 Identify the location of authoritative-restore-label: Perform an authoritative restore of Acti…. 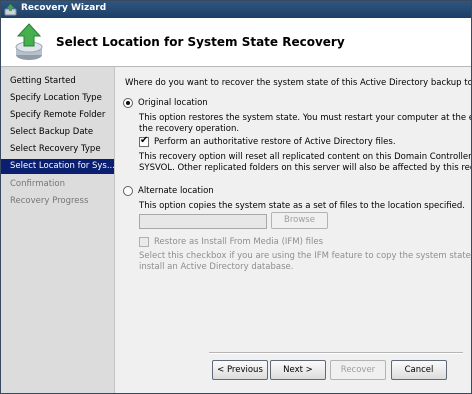
(275, 142).